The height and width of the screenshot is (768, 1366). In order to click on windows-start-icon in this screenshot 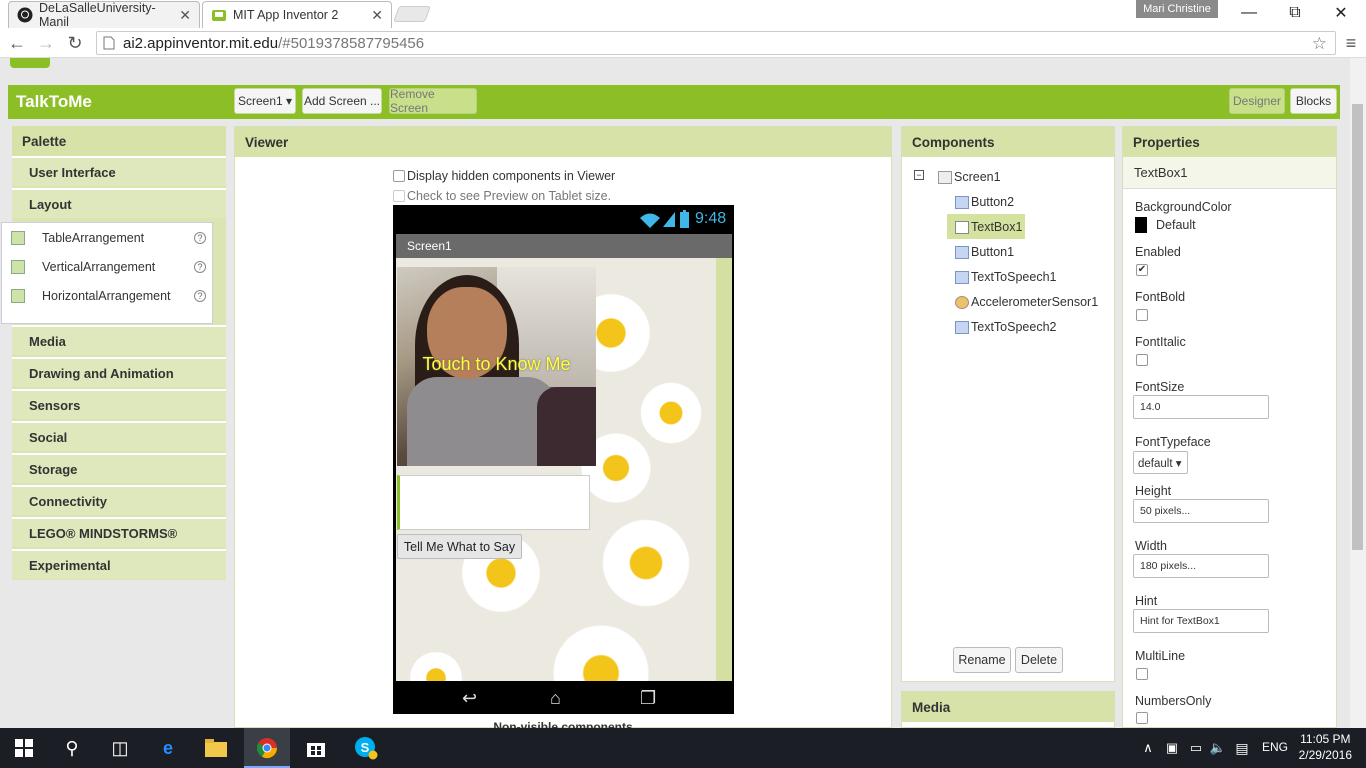, I will do `click(24, 748)`.